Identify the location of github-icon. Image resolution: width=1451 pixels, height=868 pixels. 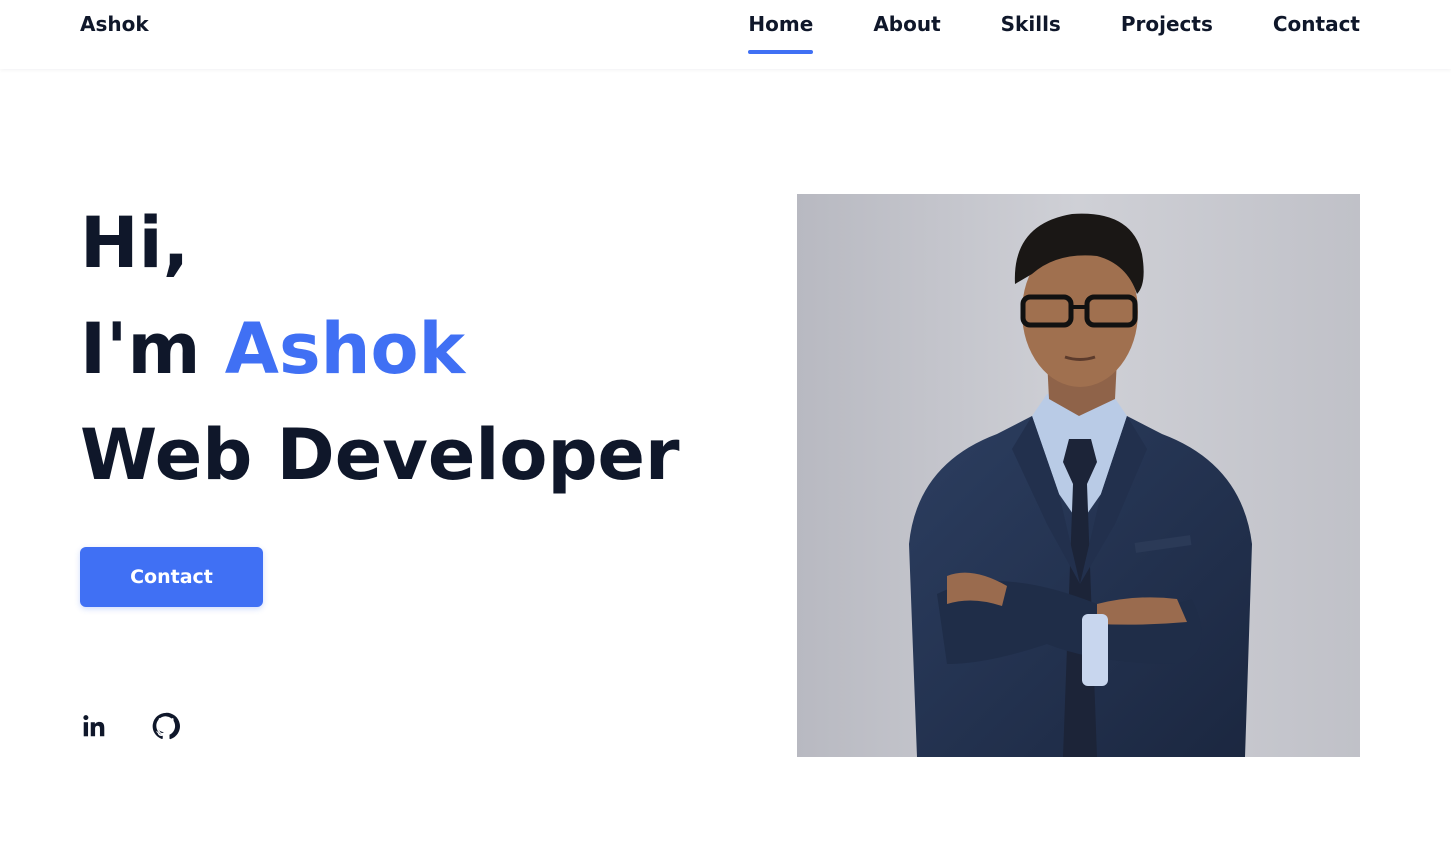
(166, 726).